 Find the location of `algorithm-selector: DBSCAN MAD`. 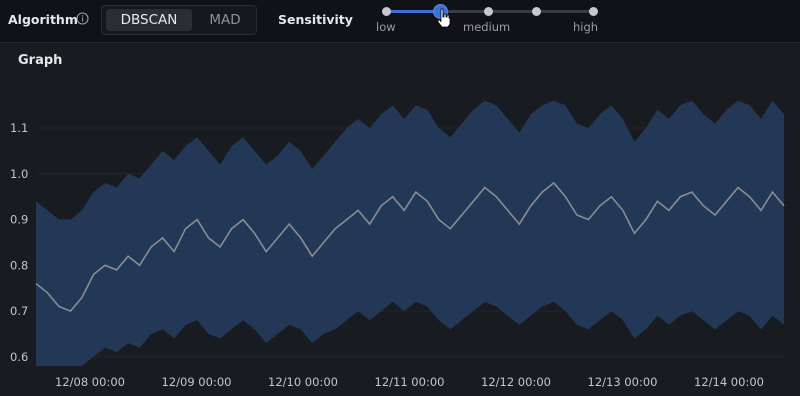

algorithm-selector: DBSCAN MAD is located at coordinates (179, 20).